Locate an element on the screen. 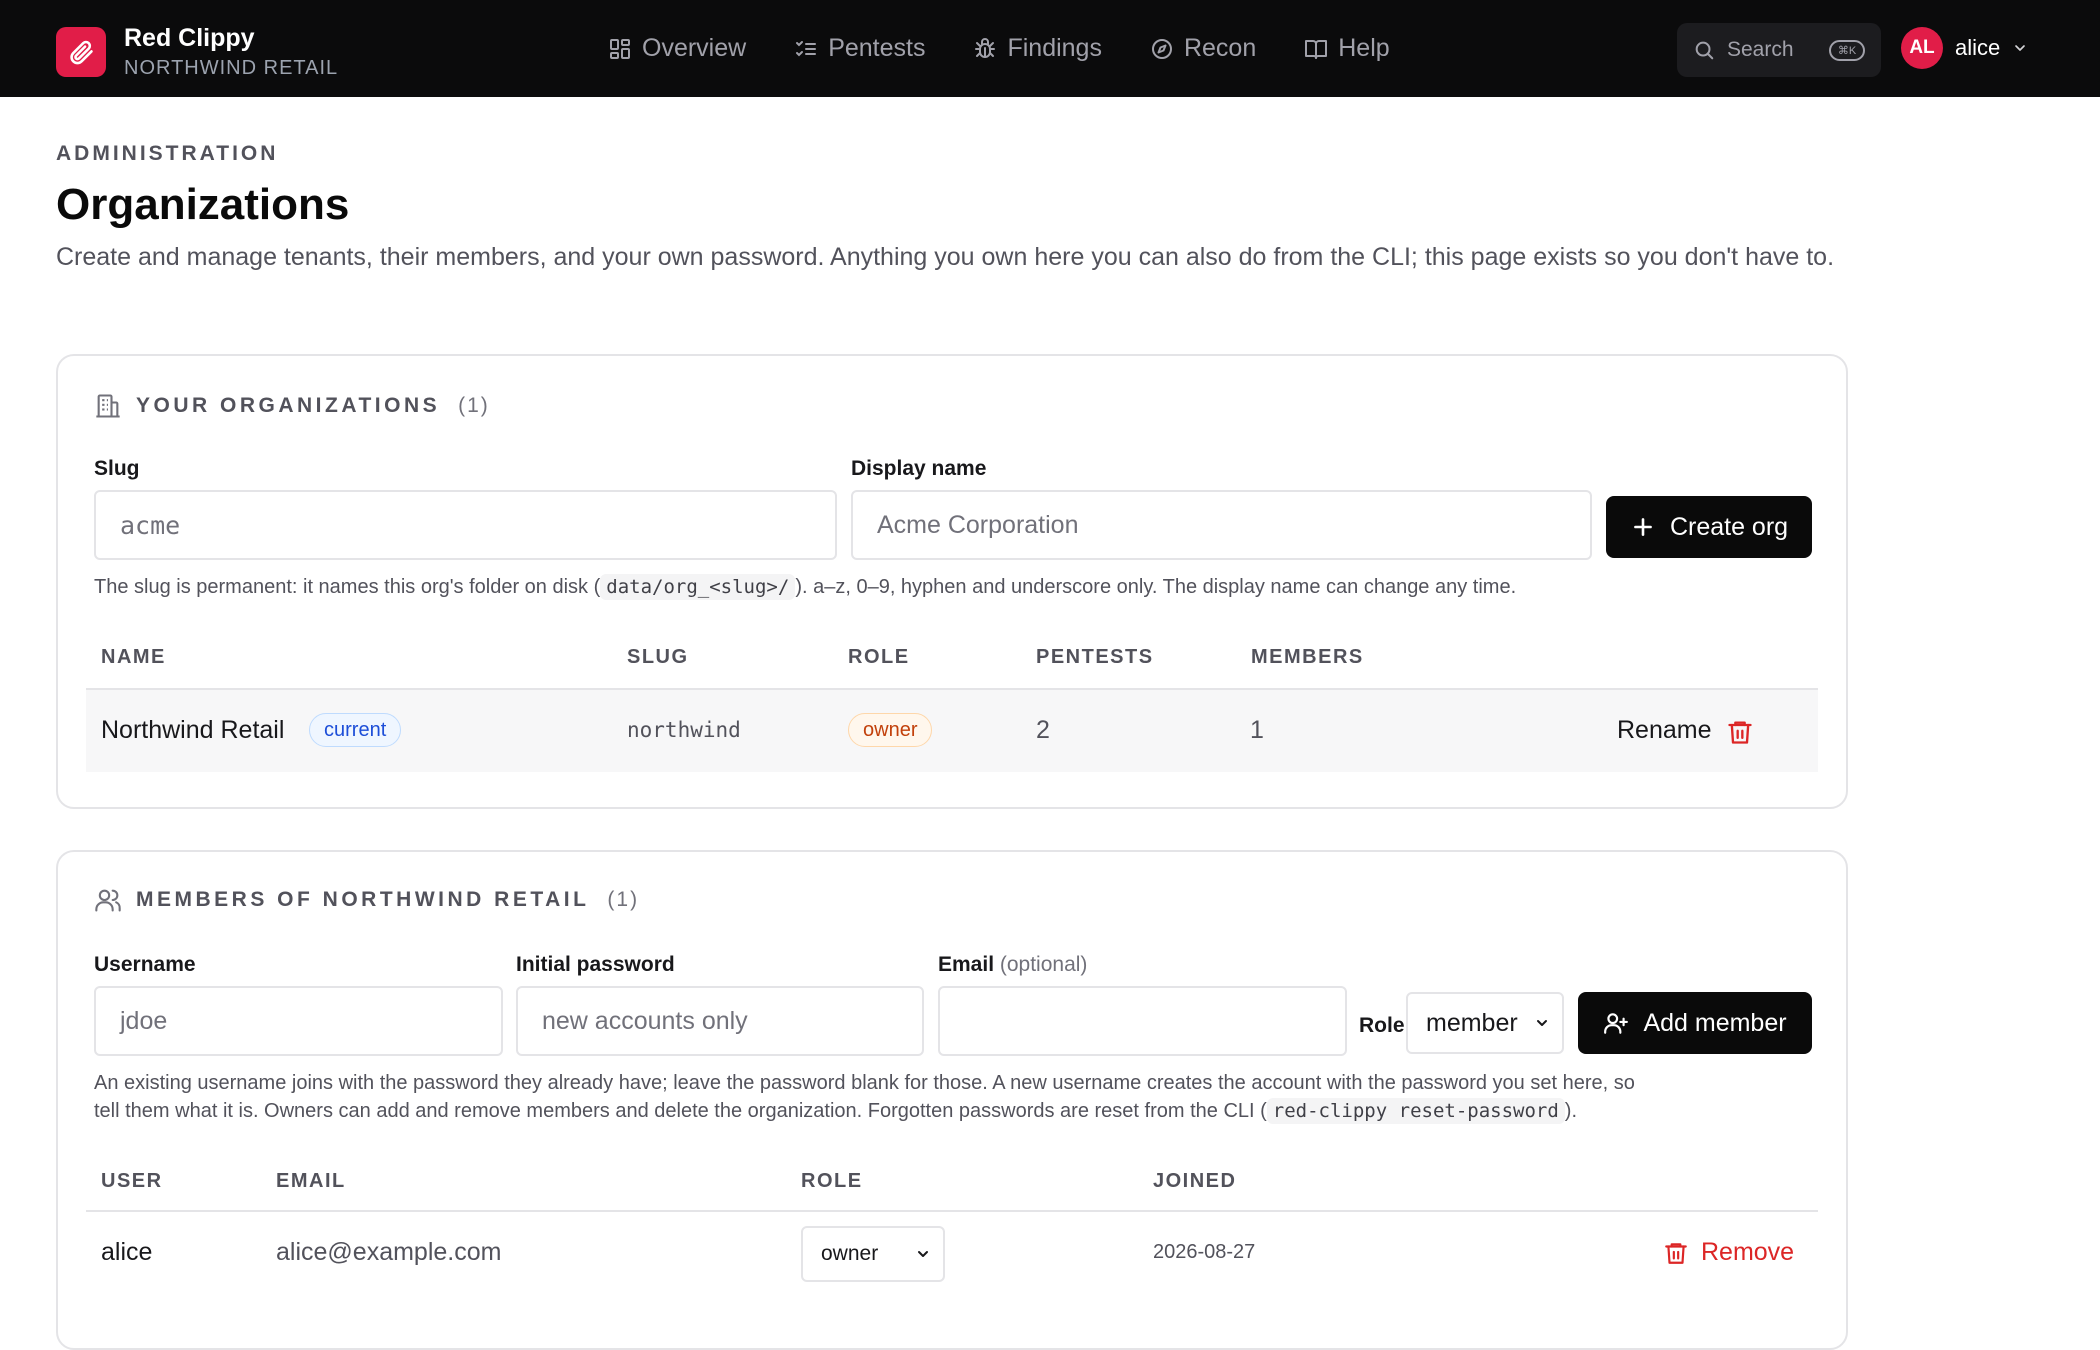 The image size is (2100, 1350). building-icon is located at coordinates (108, 406).